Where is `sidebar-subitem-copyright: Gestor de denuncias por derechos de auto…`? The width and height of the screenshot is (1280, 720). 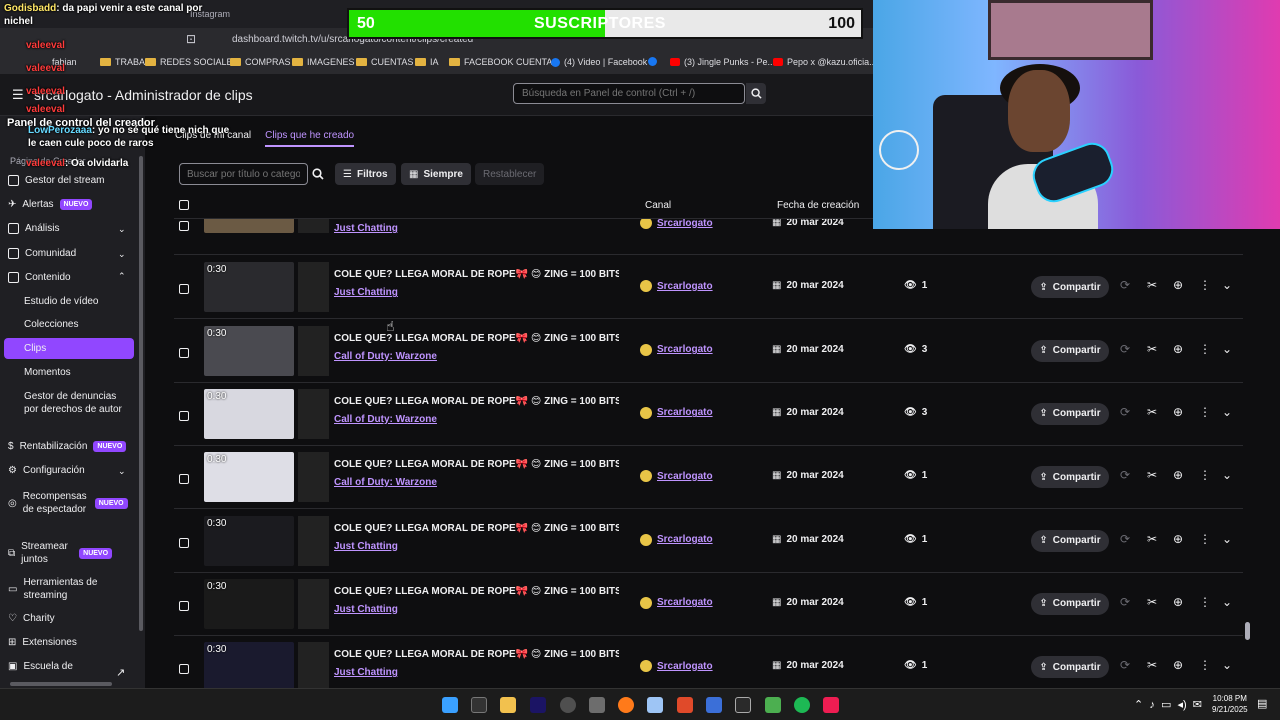 sidebar-subitem-copyright: Gestor de denuncias por derechos de auto… is located at coordinates (74, 403).